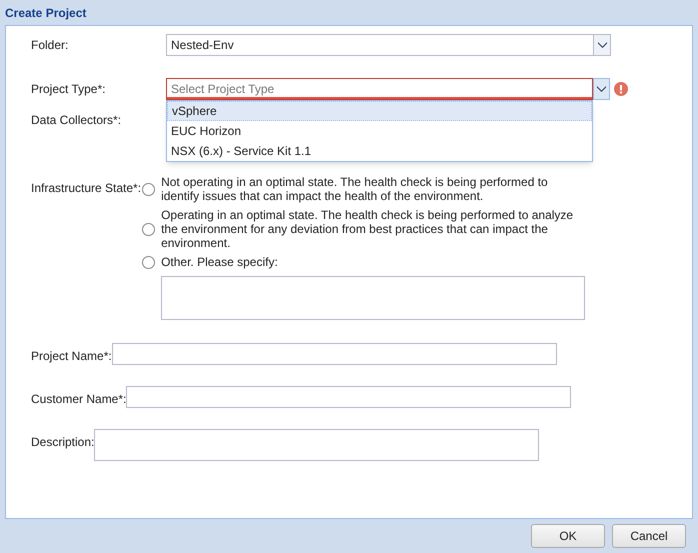 This screenshot has width=698, height=553. Describe the element at coordinates (317, 445) in the screenshot. I see `description-field` at that location.